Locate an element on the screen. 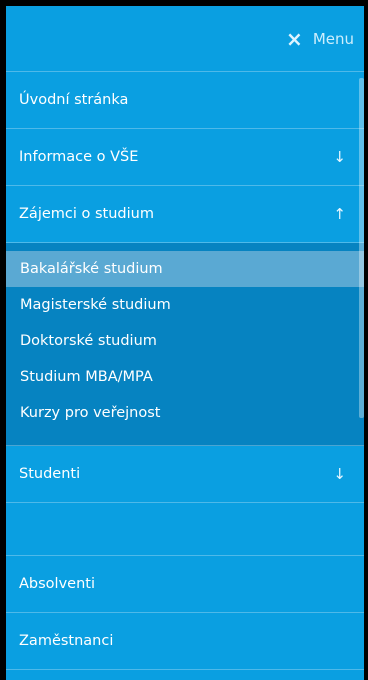 Image resolution: width=368 pixels, height=680 pixels. submenu-item-doktorske-studium: Doktorské studium is located at coordinates (185, 341).